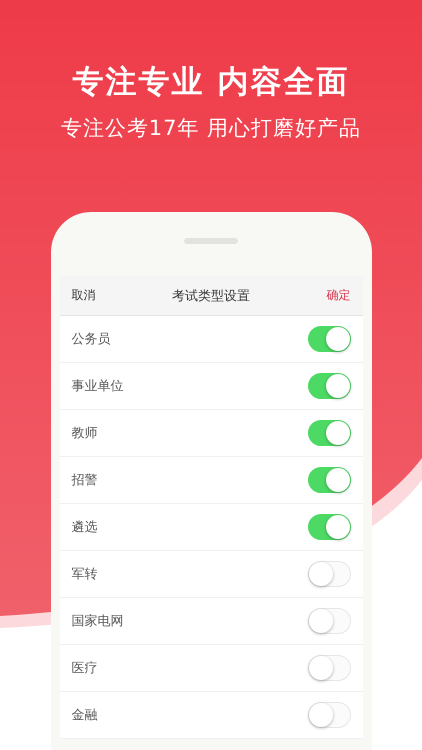  I want to click on row-label: 金融, so click(85, 715).